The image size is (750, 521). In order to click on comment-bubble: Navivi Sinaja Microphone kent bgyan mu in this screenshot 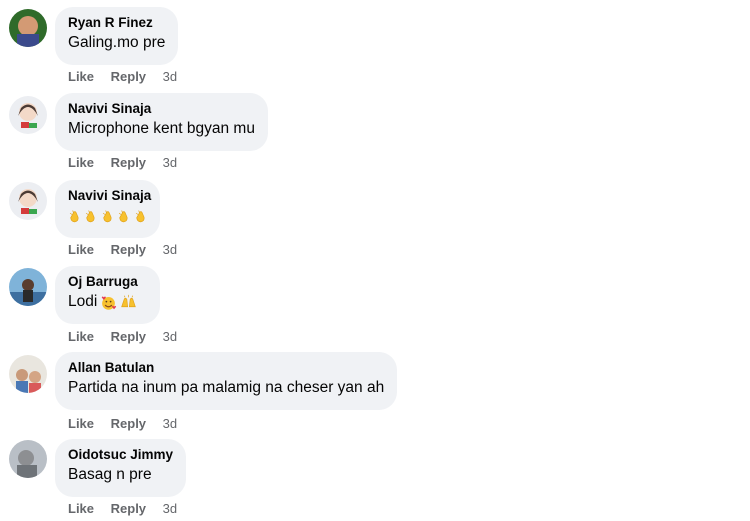, I will do `click(161, 122)`.